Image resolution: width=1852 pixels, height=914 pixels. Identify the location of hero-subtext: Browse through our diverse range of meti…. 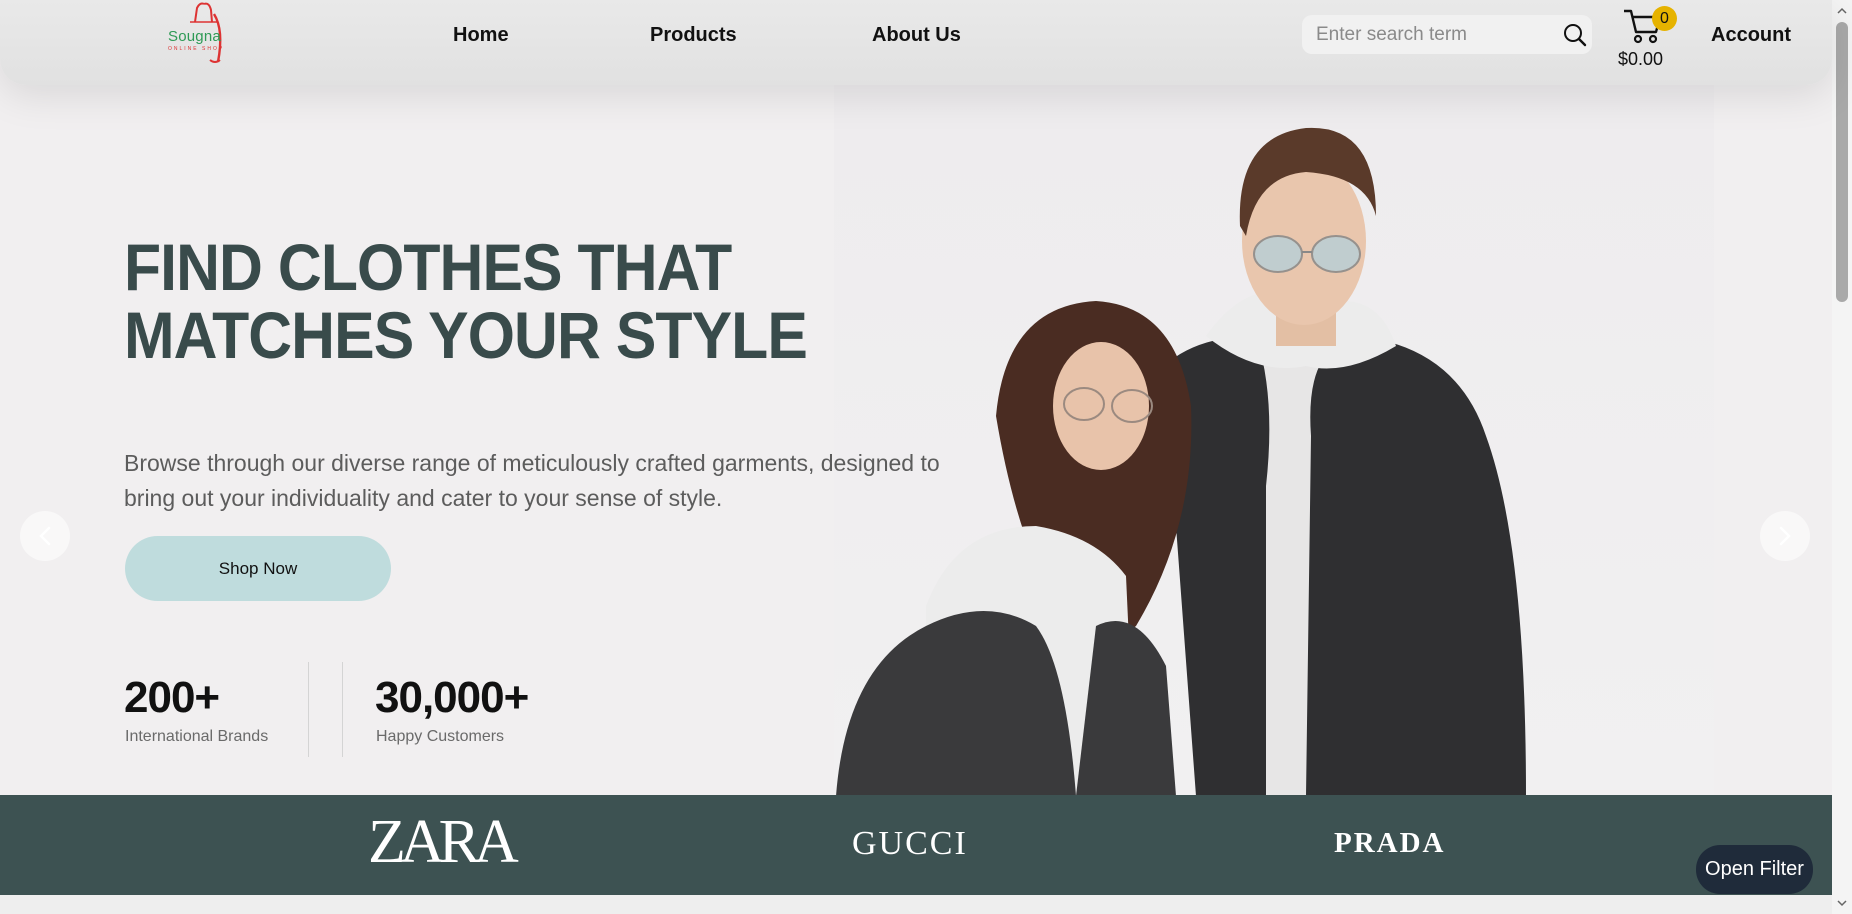
(532, 480).